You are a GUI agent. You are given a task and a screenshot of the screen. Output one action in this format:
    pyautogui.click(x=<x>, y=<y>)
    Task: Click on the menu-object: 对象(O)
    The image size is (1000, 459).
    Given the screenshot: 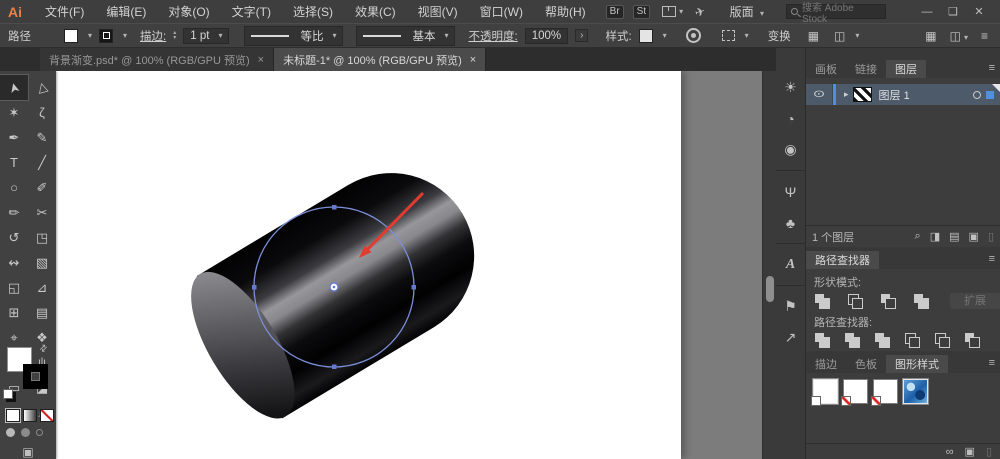 What is the action you would take?
    pyautogui.click(x=188, y=11)
    